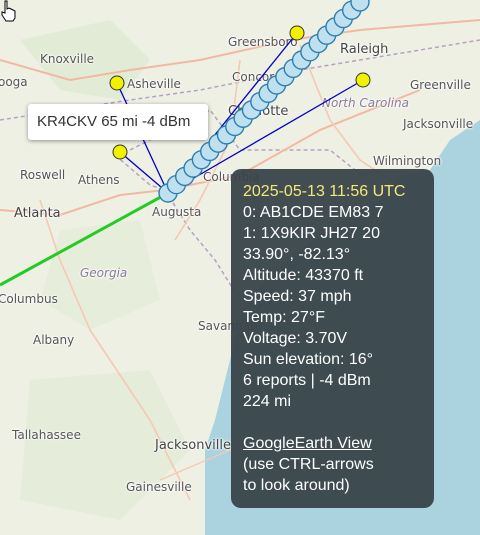 The height and width of the screenshot is (535, 480). What do you see at coordinates (303, 275) in the screenshot?
I see `popup-altitude: Altitude: 43370 ft` at bounding box center [303, 275].